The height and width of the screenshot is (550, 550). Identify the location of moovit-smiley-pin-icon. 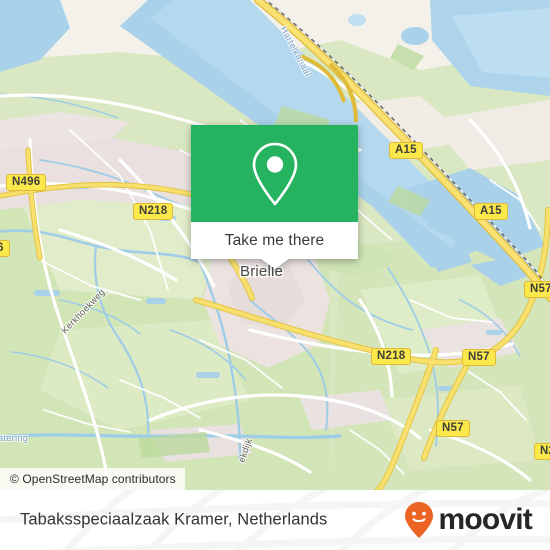
(419, 520).